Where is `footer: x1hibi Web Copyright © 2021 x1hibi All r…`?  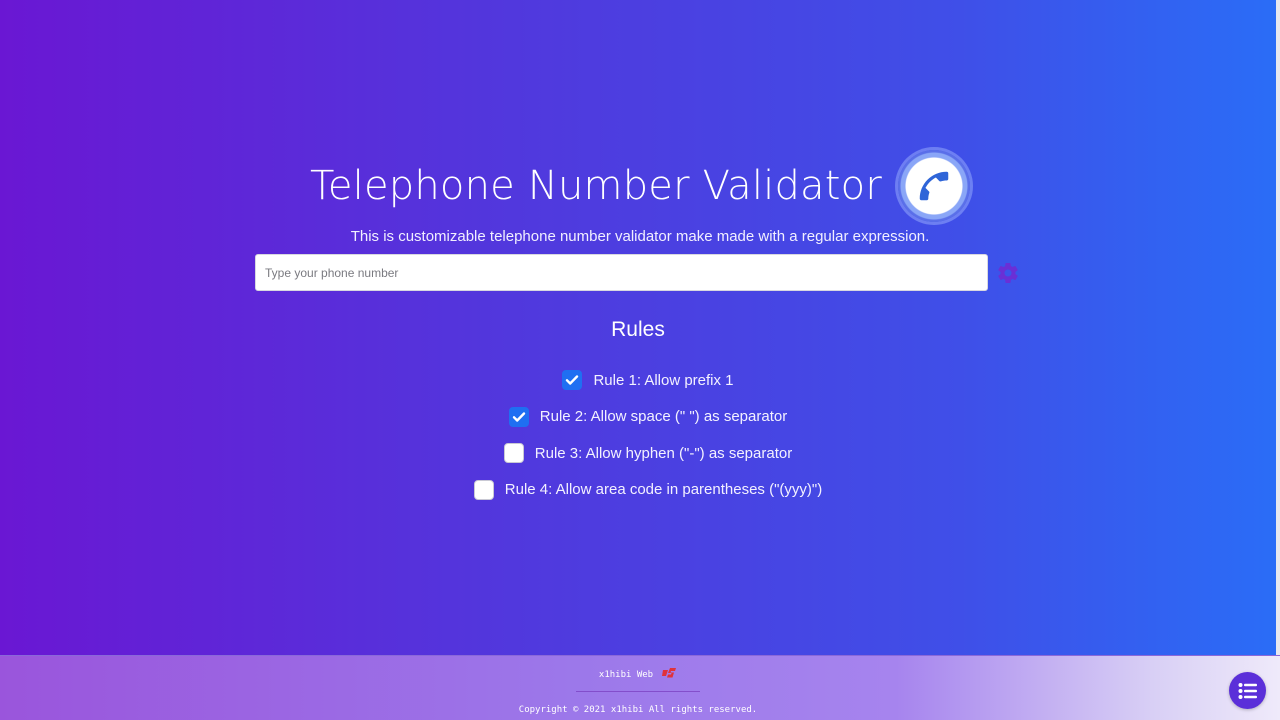
footer: x1hibi Web Copyright © 2021 x1hibi All r… is located at coordinates (640, 687).